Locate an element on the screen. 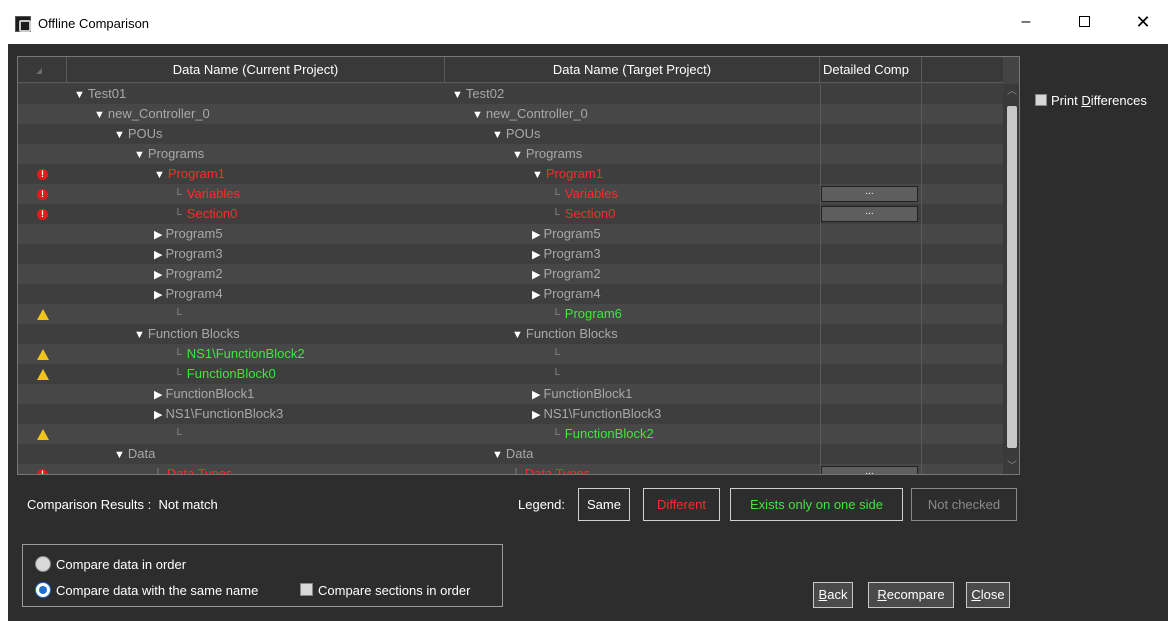 This screenshot has width=1170, height=621. current-name-cell: ▼ Programs is located at coordinates (256, 154).